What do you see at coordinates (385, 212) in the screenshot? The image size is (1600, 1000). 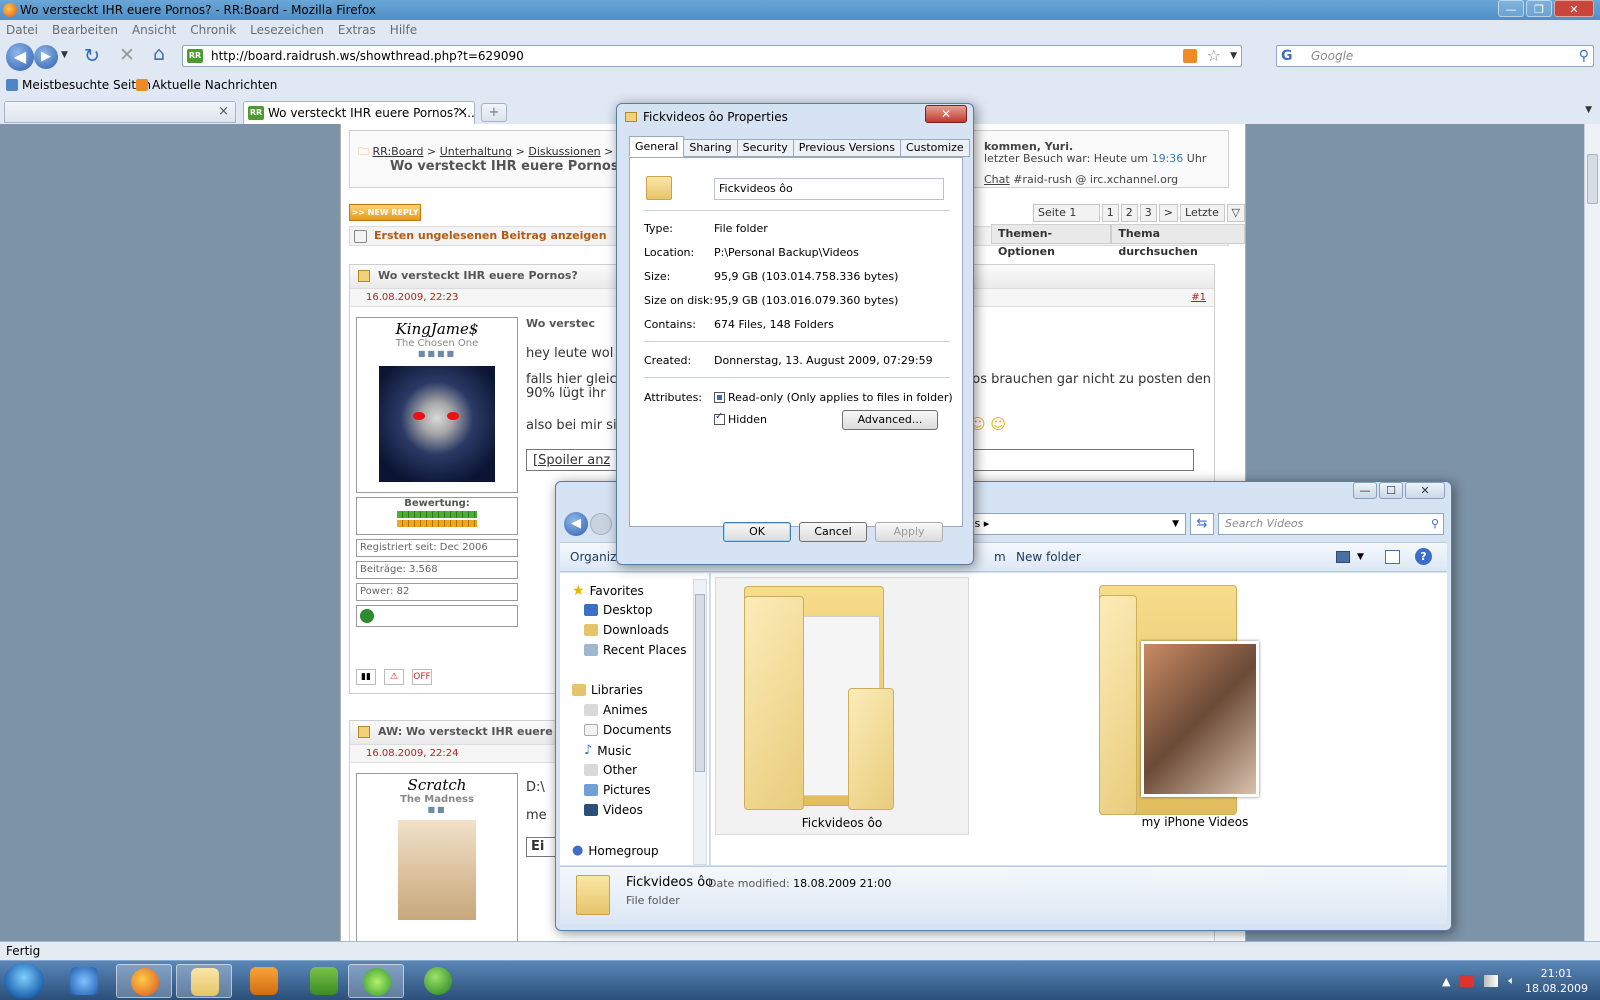 I see `new-reply-button: >> NEW REPLY` at bounding box center [385, 212].